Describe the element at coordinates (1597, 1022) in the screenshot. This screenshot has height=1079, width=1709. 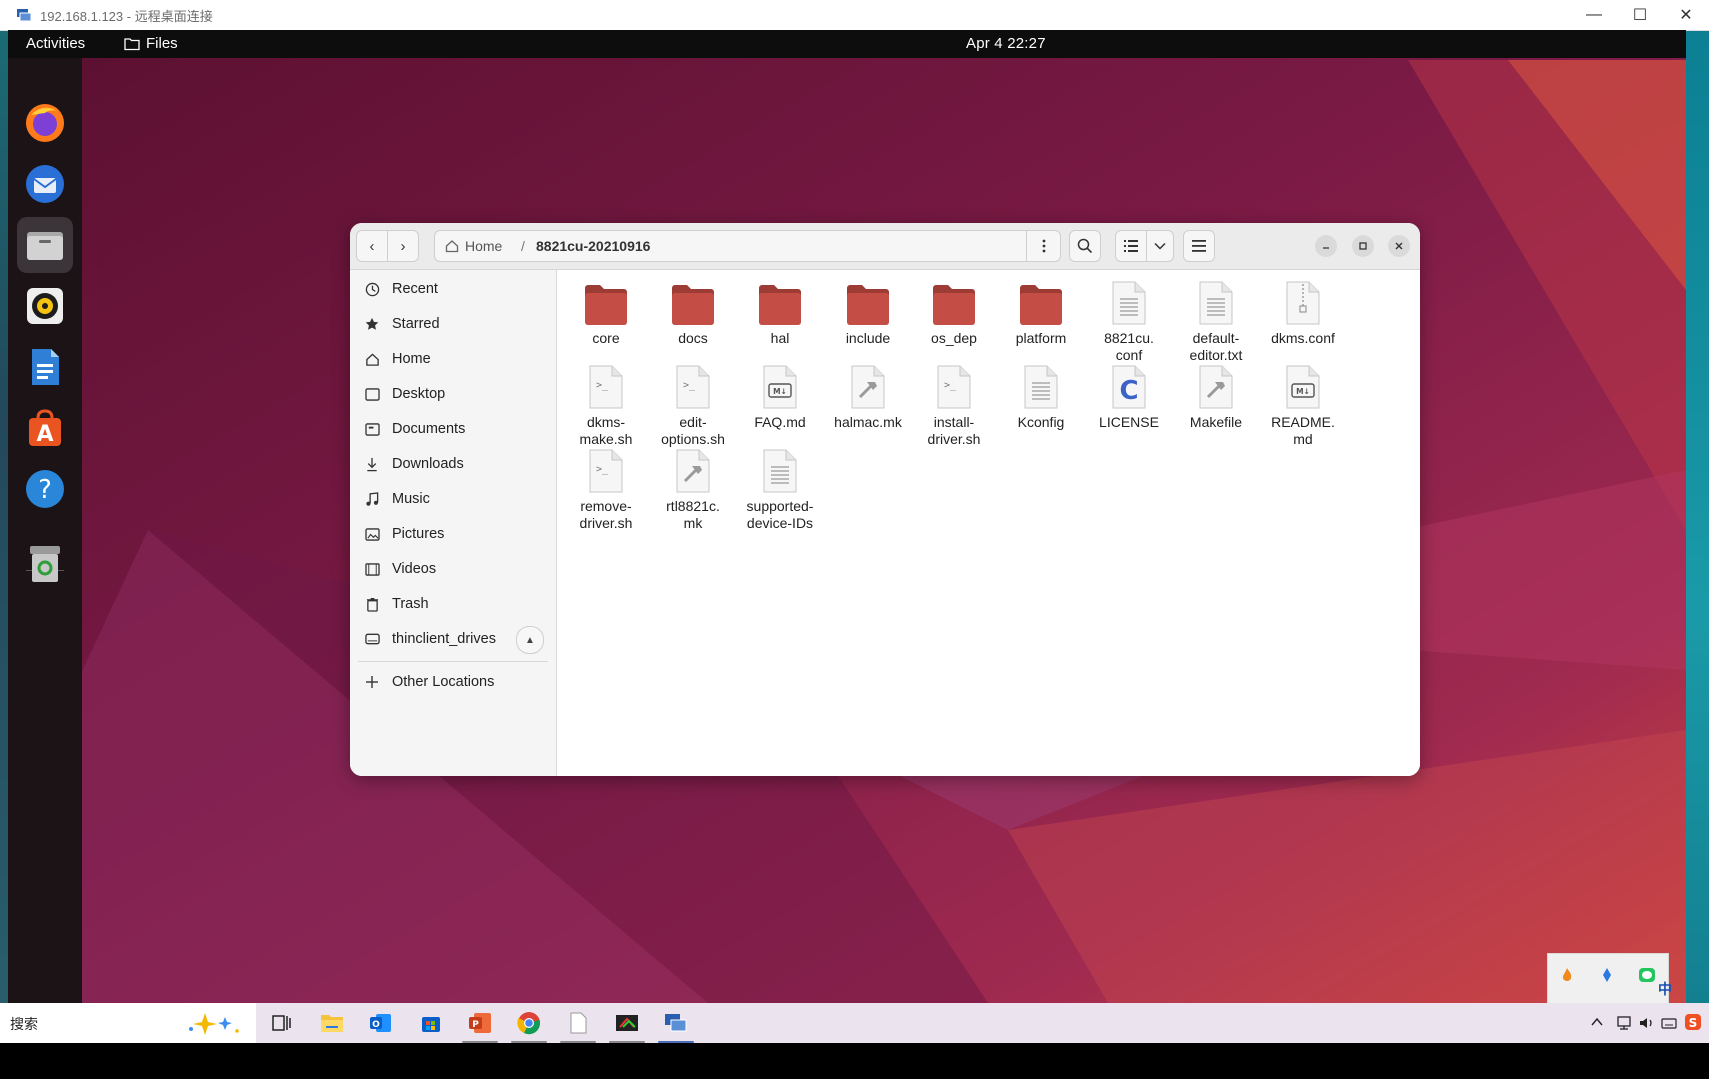
I see `chevron-up-icon` at that location.